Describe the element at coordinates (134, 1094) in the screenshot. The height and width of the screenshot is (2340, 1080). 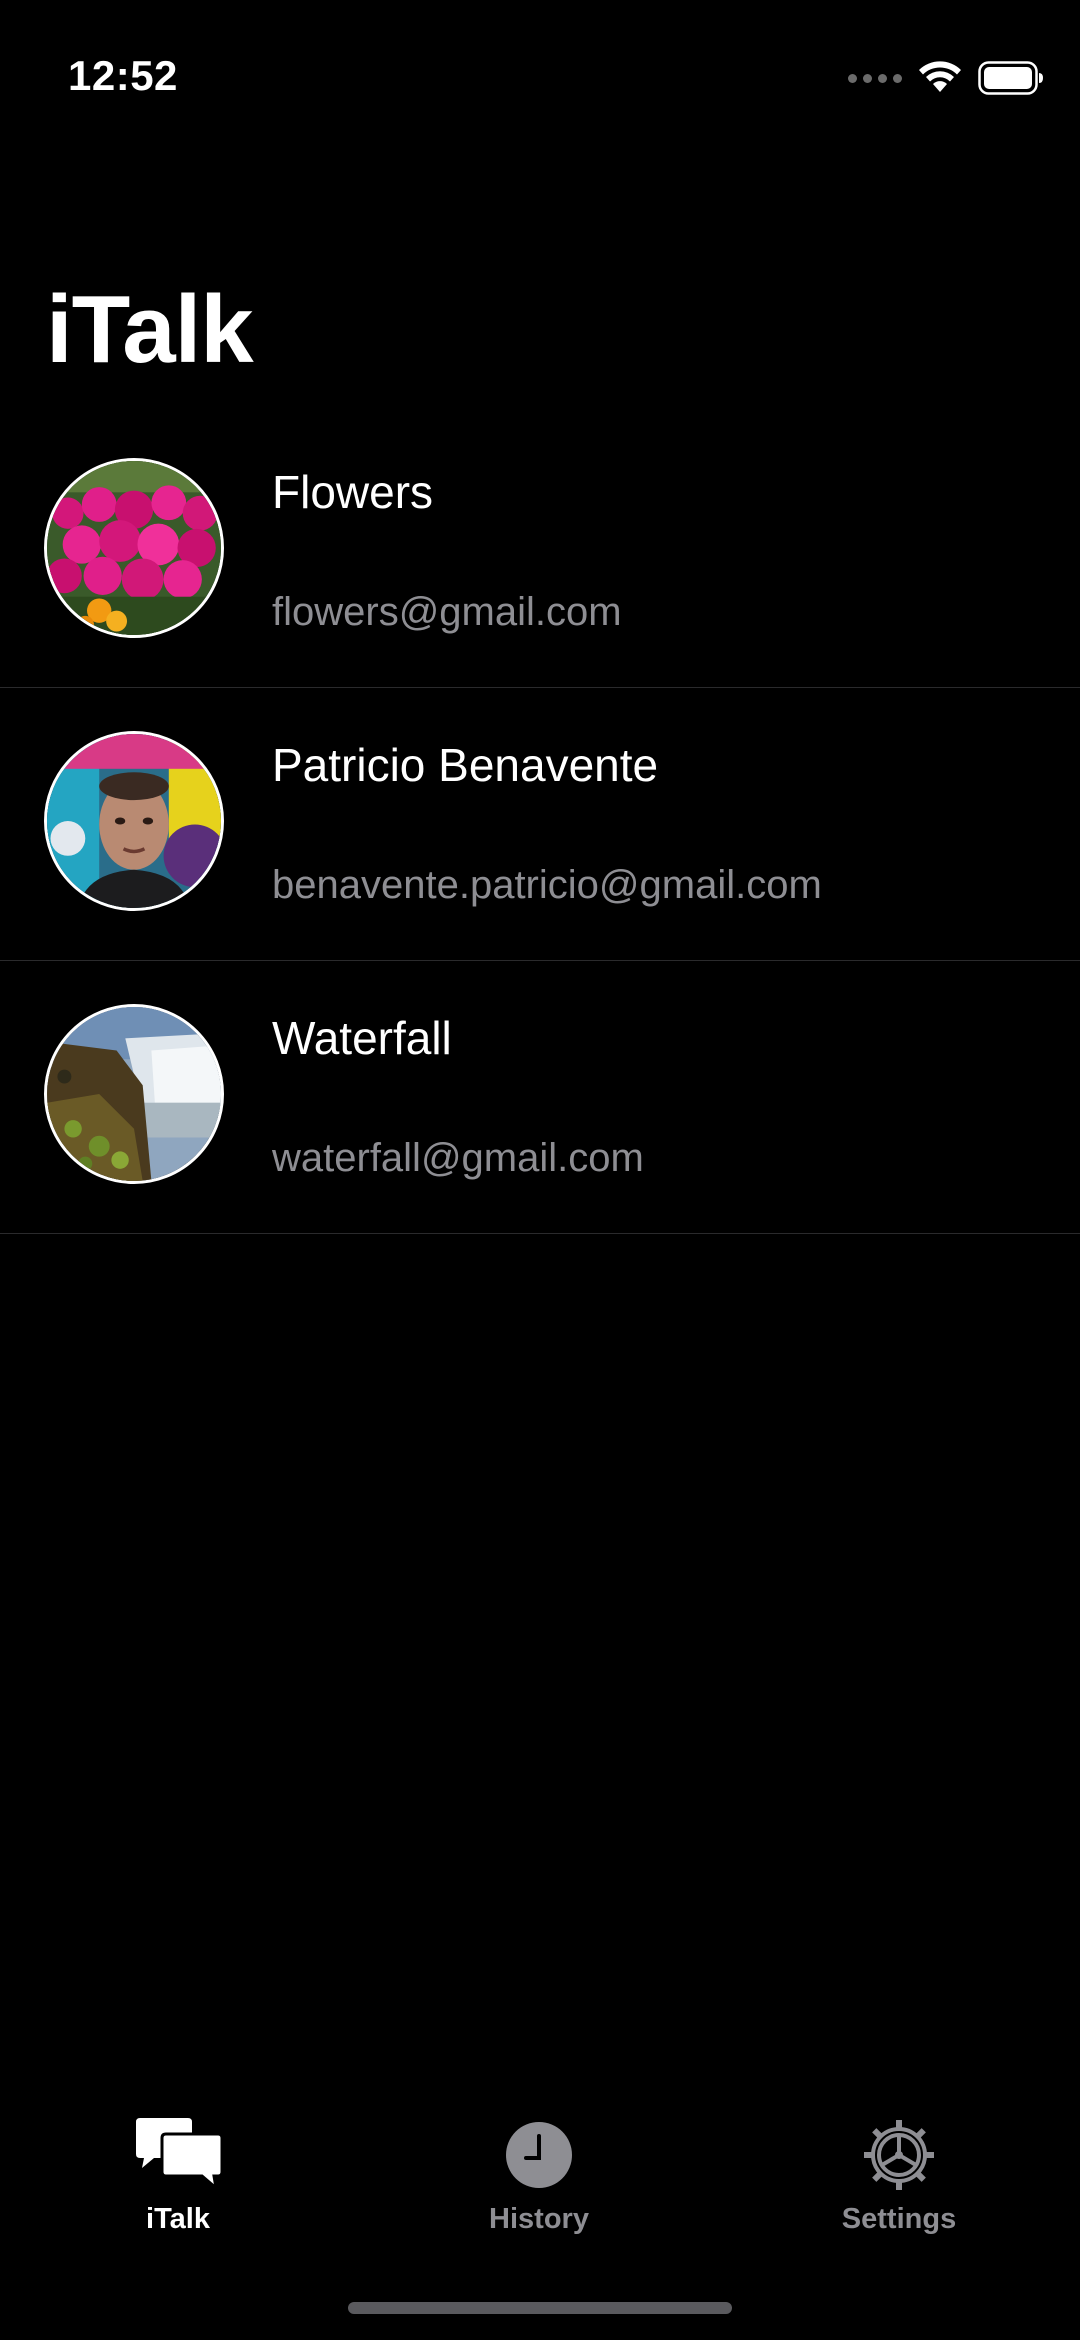
I see `avatar-waterfall` at that location.